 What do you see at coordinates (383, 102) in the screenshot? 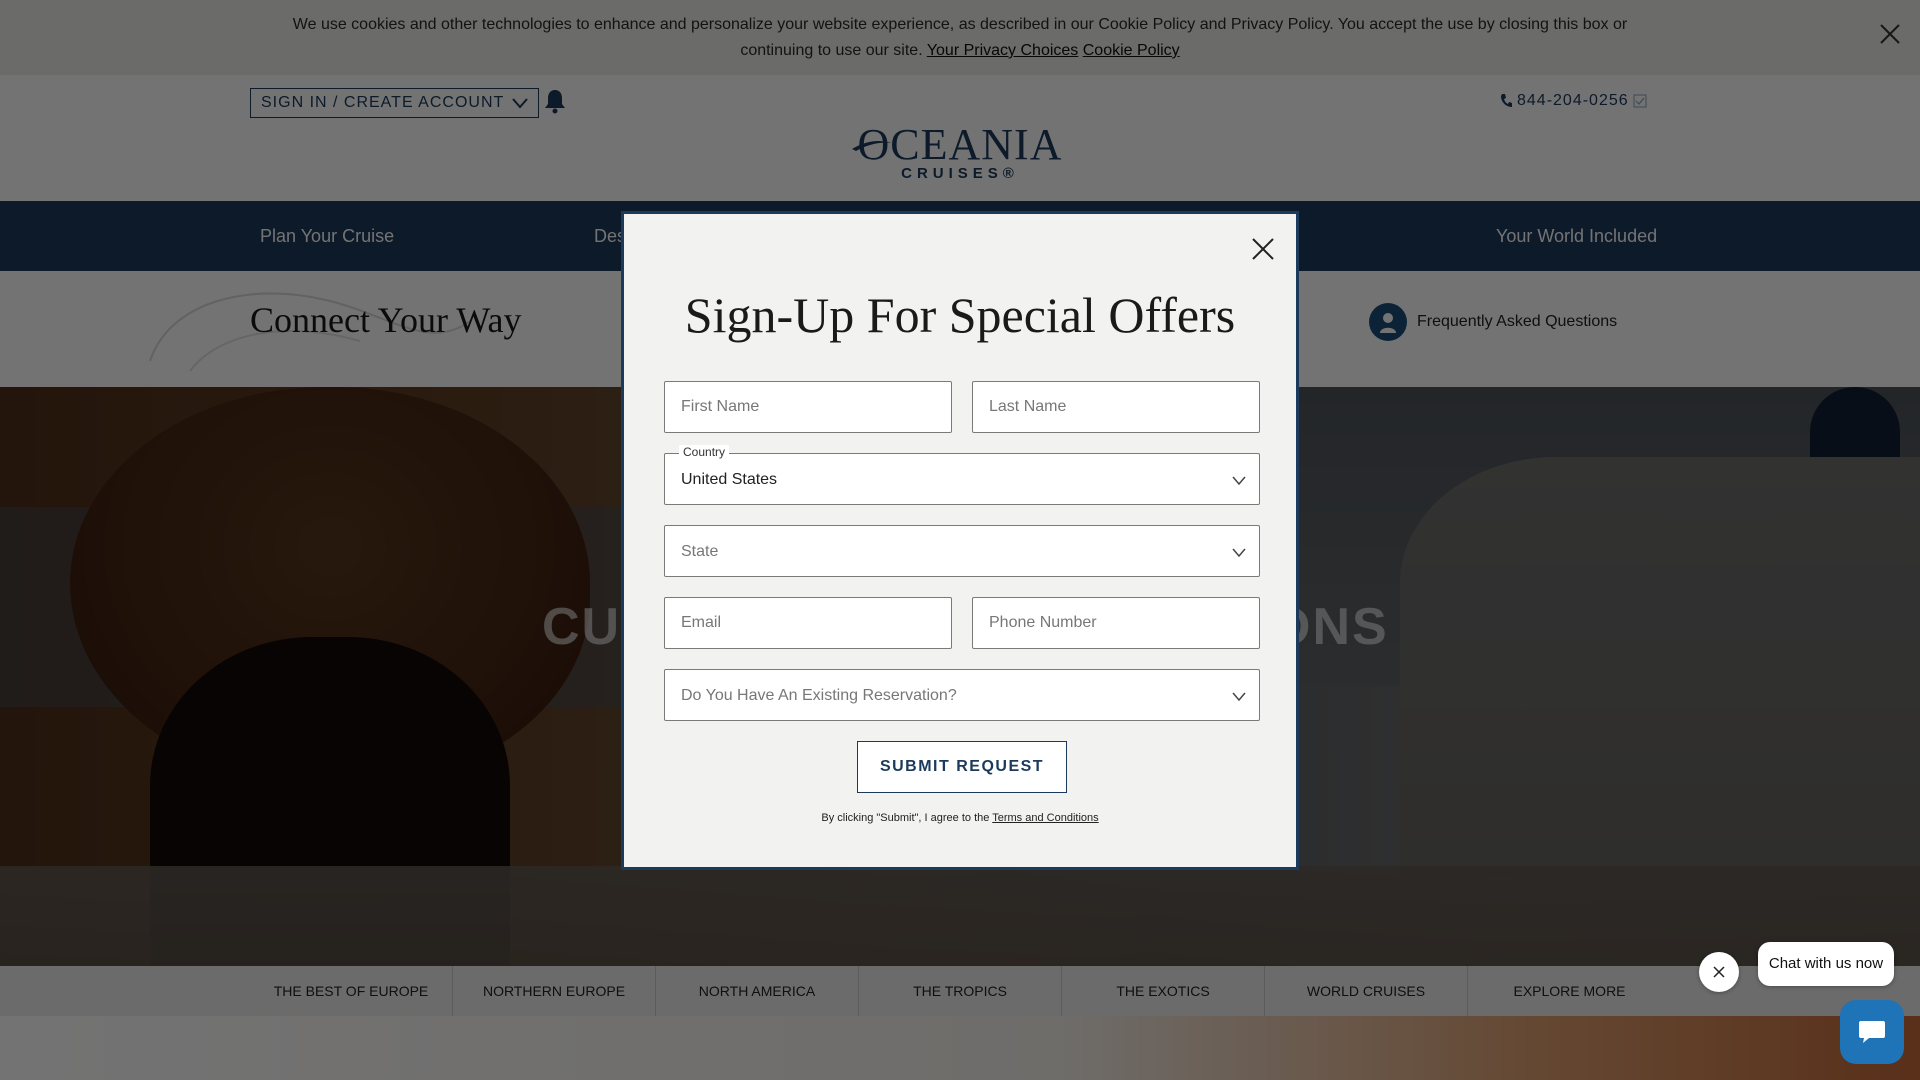
I see `signin-label: SIGN IN / CREATE ACCOUNT` at bounding box center [383, 102].